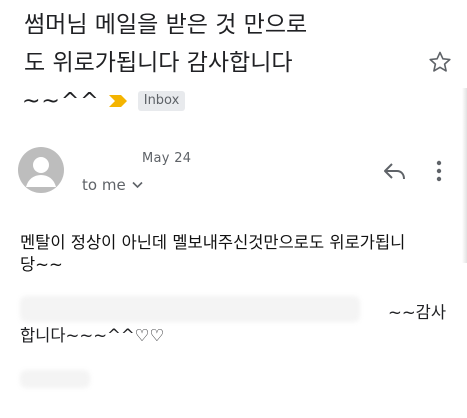 Image resolution: width=467 pixels, height=418 pixels. Describe the element at coordinates (137, 185) in the screenshot. I see `chevron-down-icon` at that location.